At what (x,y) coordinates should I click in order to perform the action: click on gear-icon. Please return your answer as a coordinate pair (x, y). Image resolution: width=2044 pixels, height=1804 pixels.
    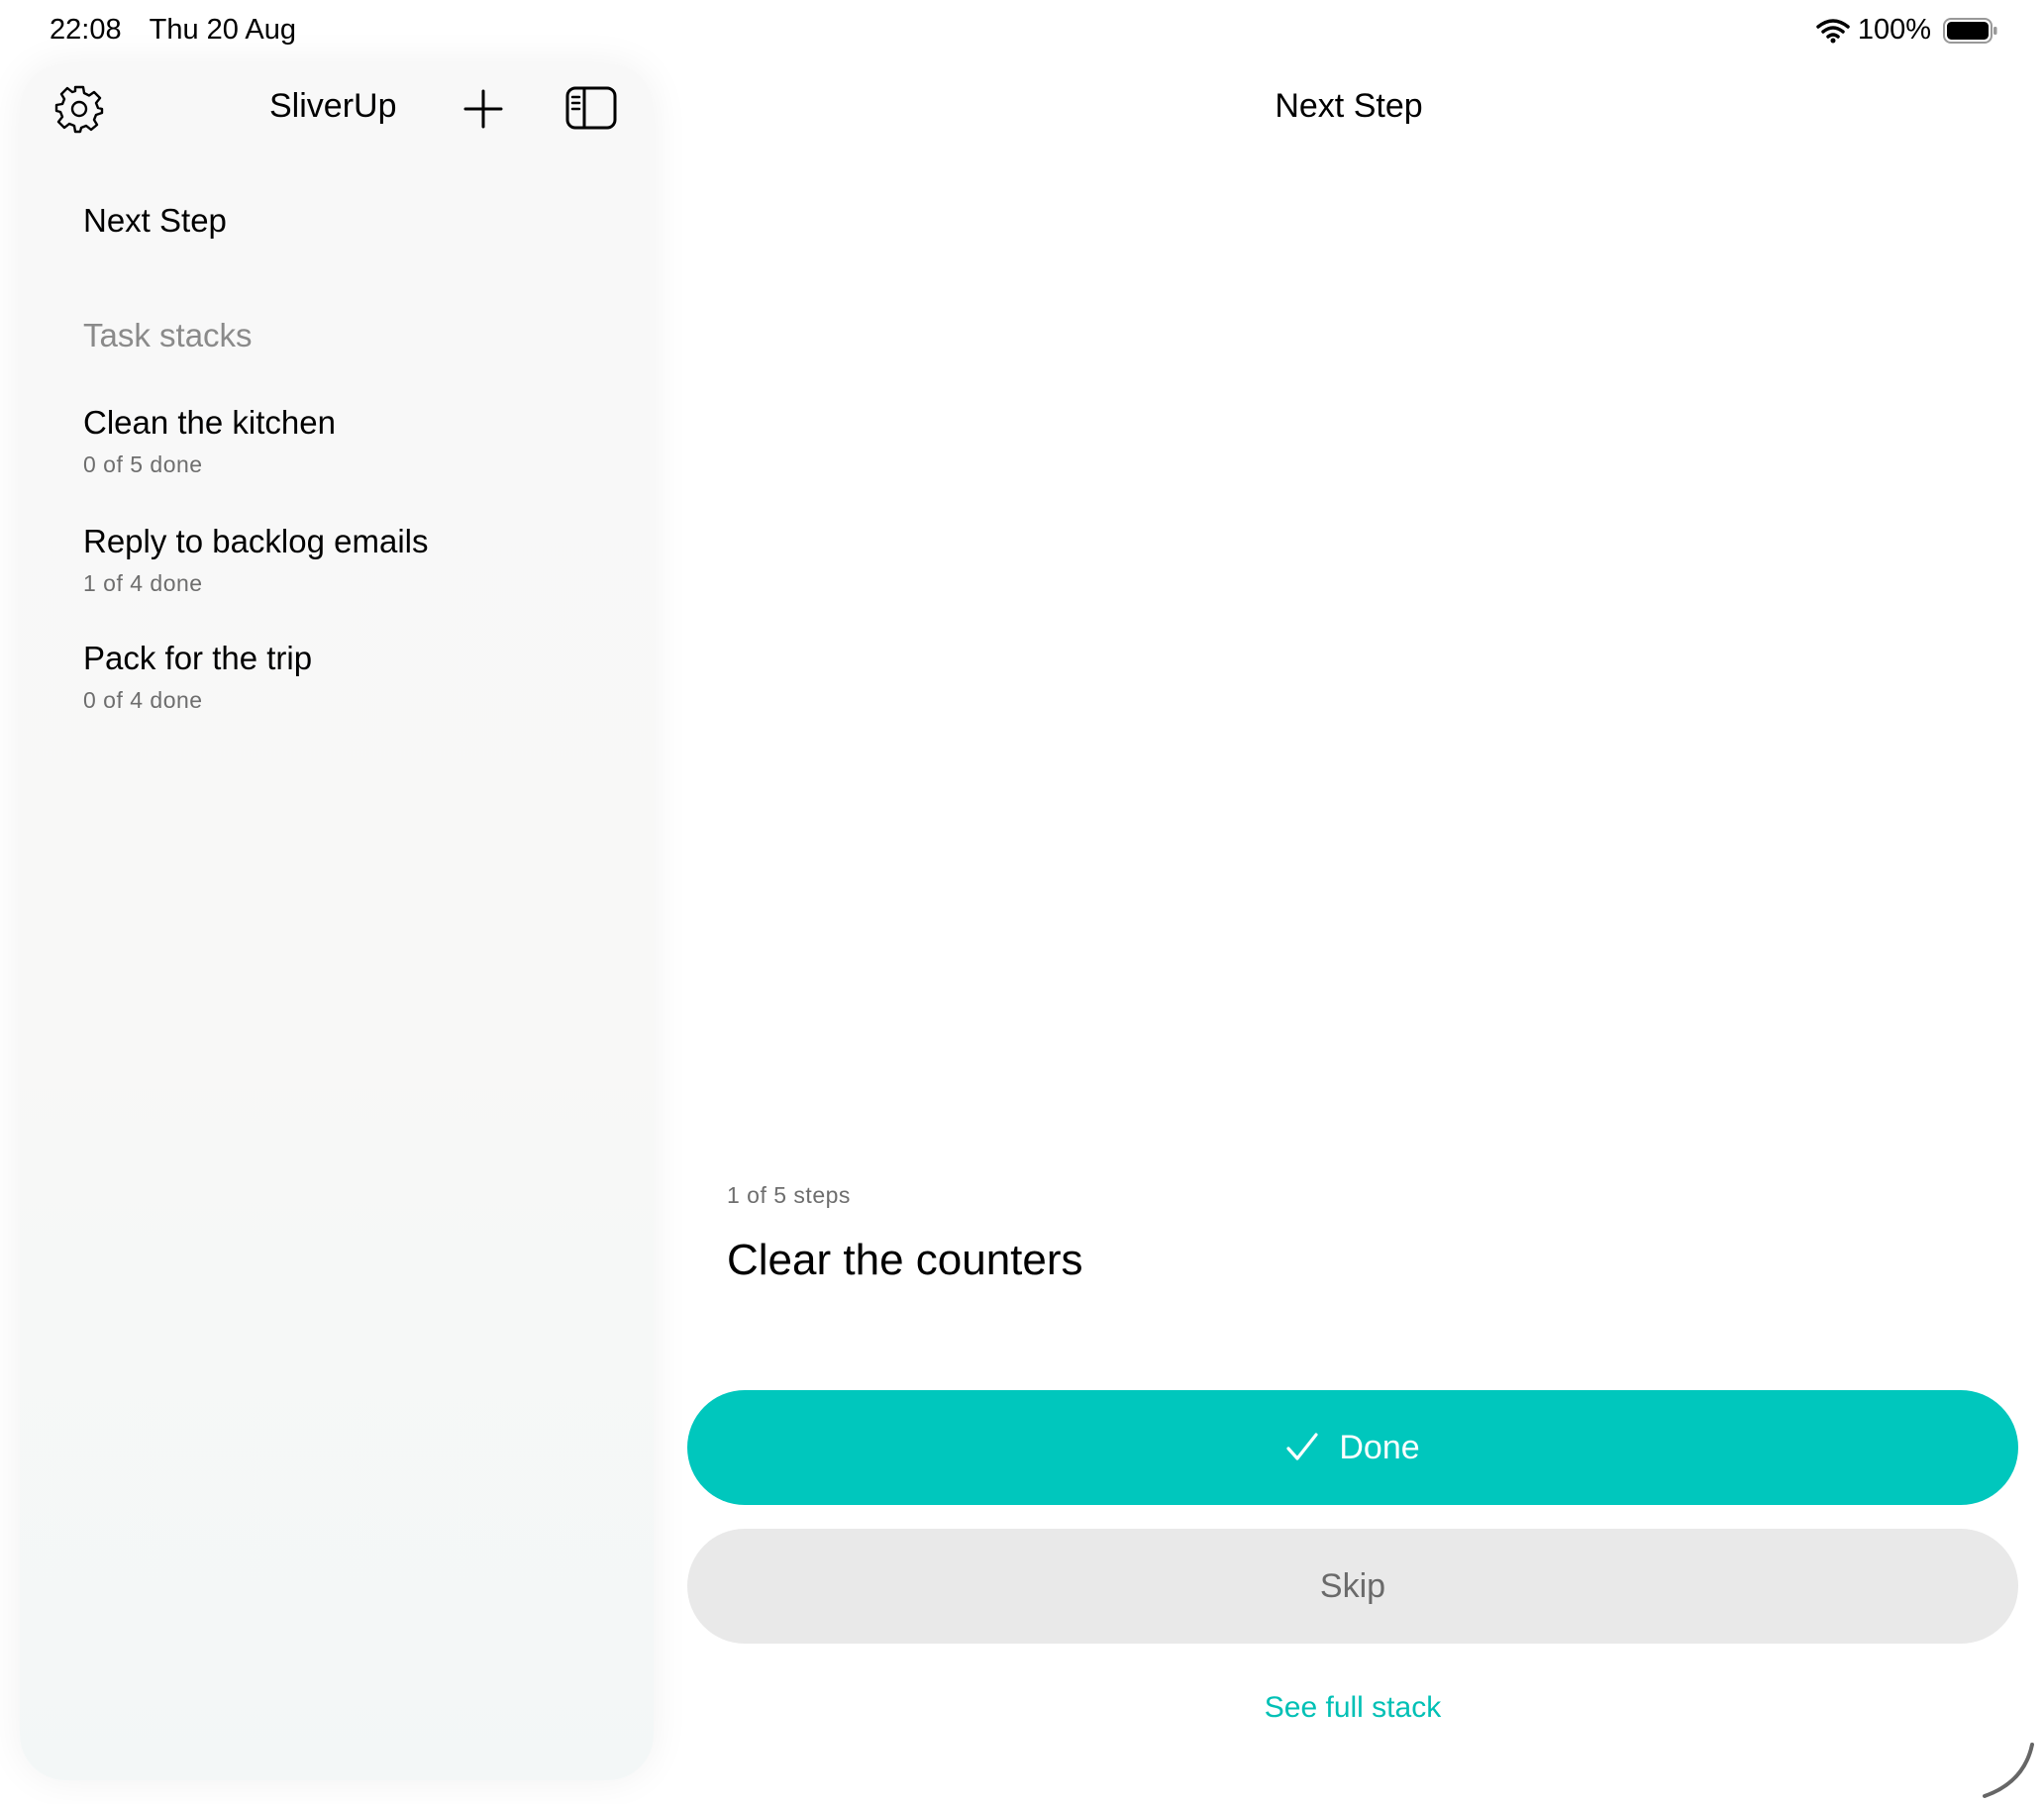
    Looking at the image, I should click on (79, 109).